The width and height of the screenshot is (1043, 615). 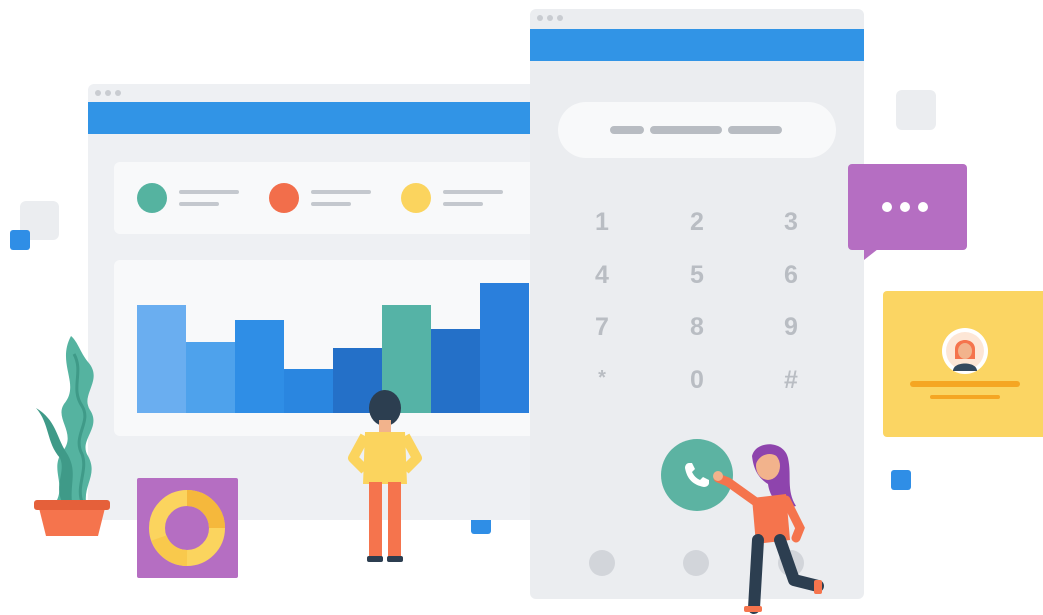 I want to click on key-5: 5, so click(x=697, y=275).